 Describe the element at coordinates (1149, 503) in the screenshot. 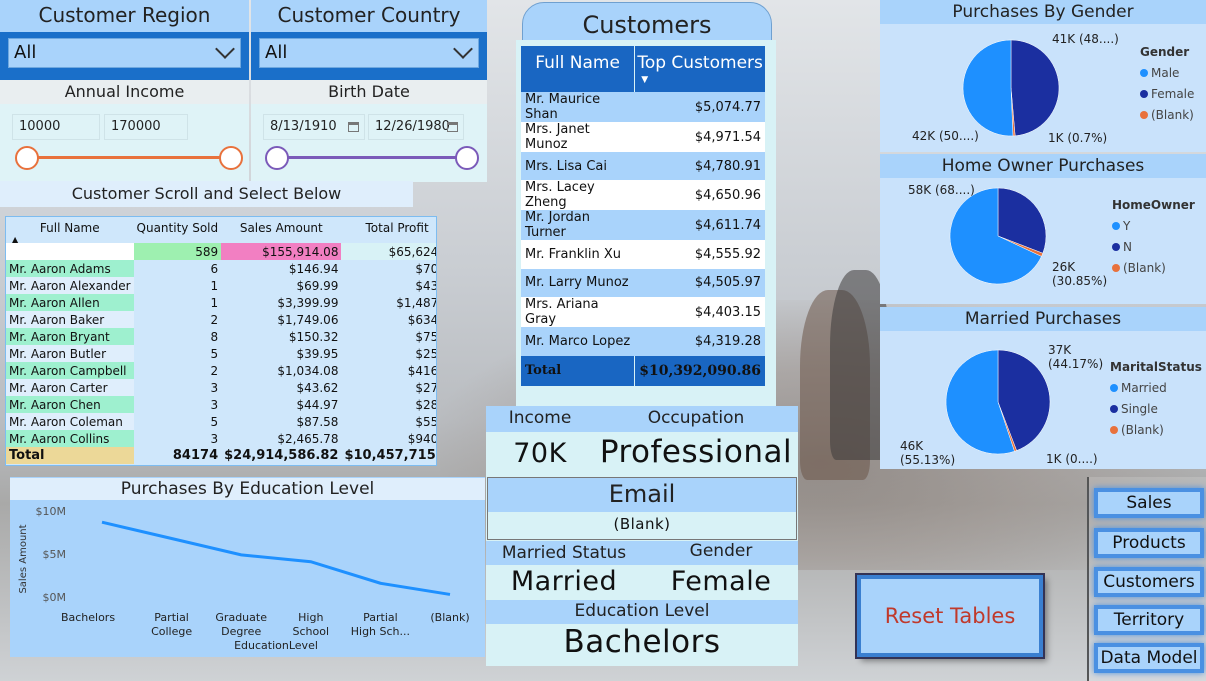

I see `nav-sales-button: Sales` at that location.